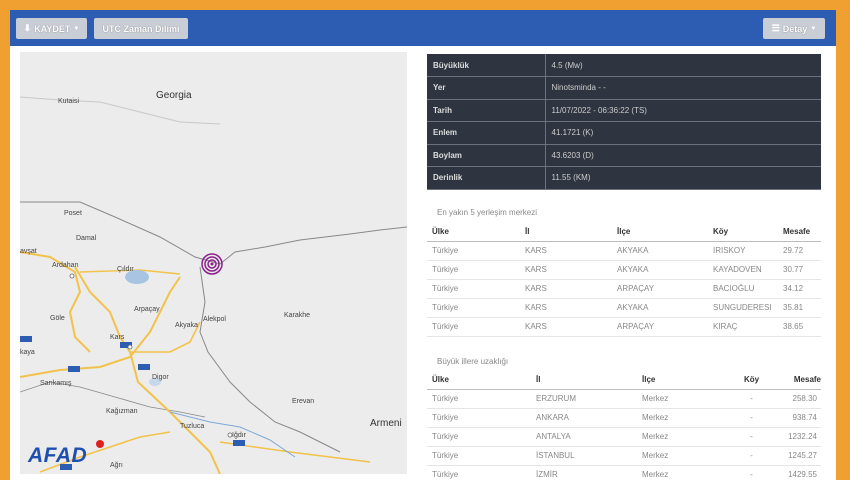 The image size is (850, 480). What do you see at coordinates (28, 251) in the screenshot?
I see `map-label-avsat: avşat` at bounding box center [28, 251].